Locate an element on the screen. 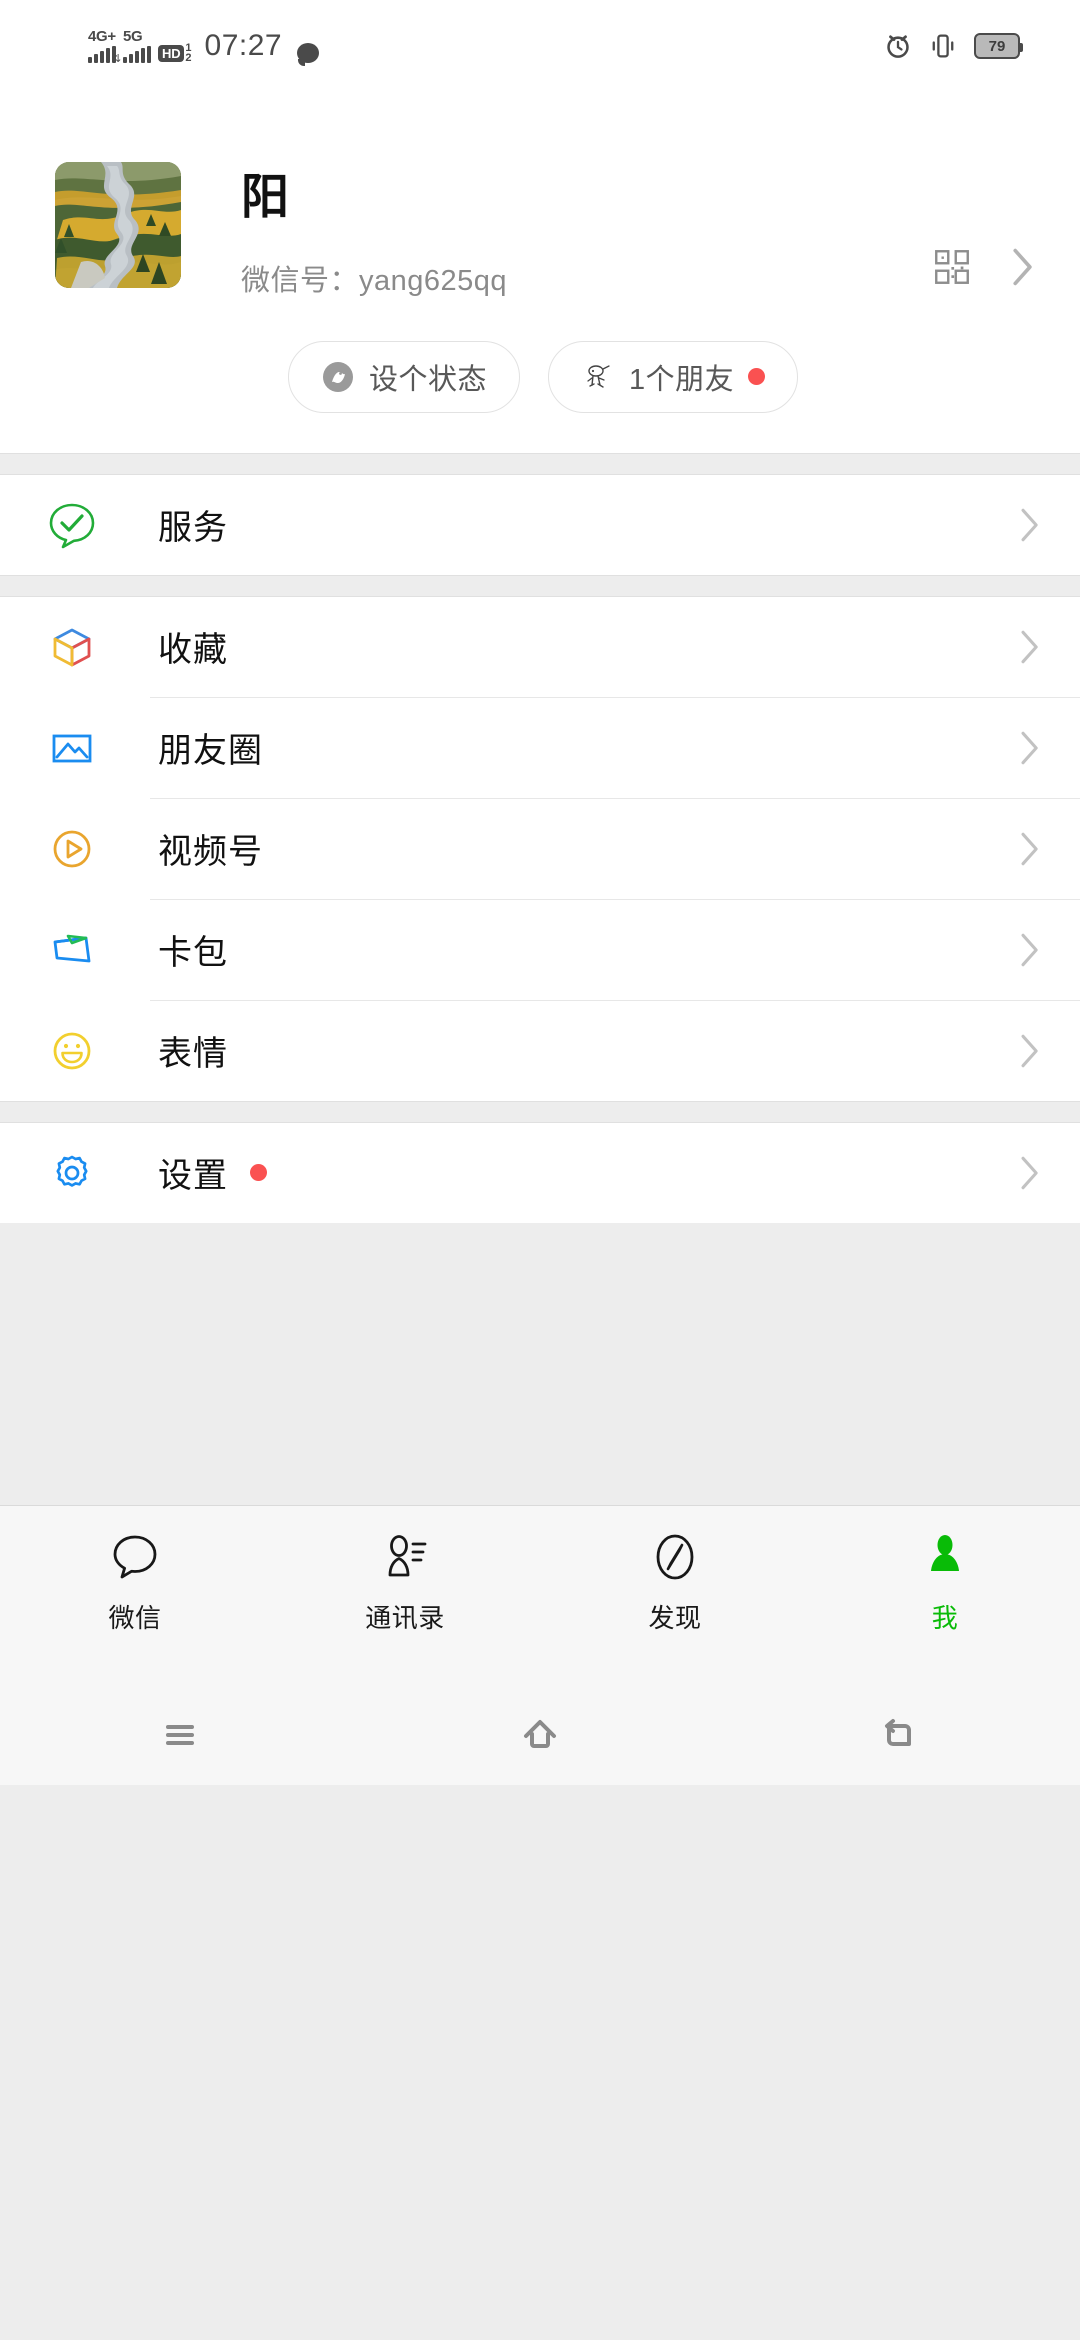  stickers-smiley-icon is located at coordinates (72, 1051).